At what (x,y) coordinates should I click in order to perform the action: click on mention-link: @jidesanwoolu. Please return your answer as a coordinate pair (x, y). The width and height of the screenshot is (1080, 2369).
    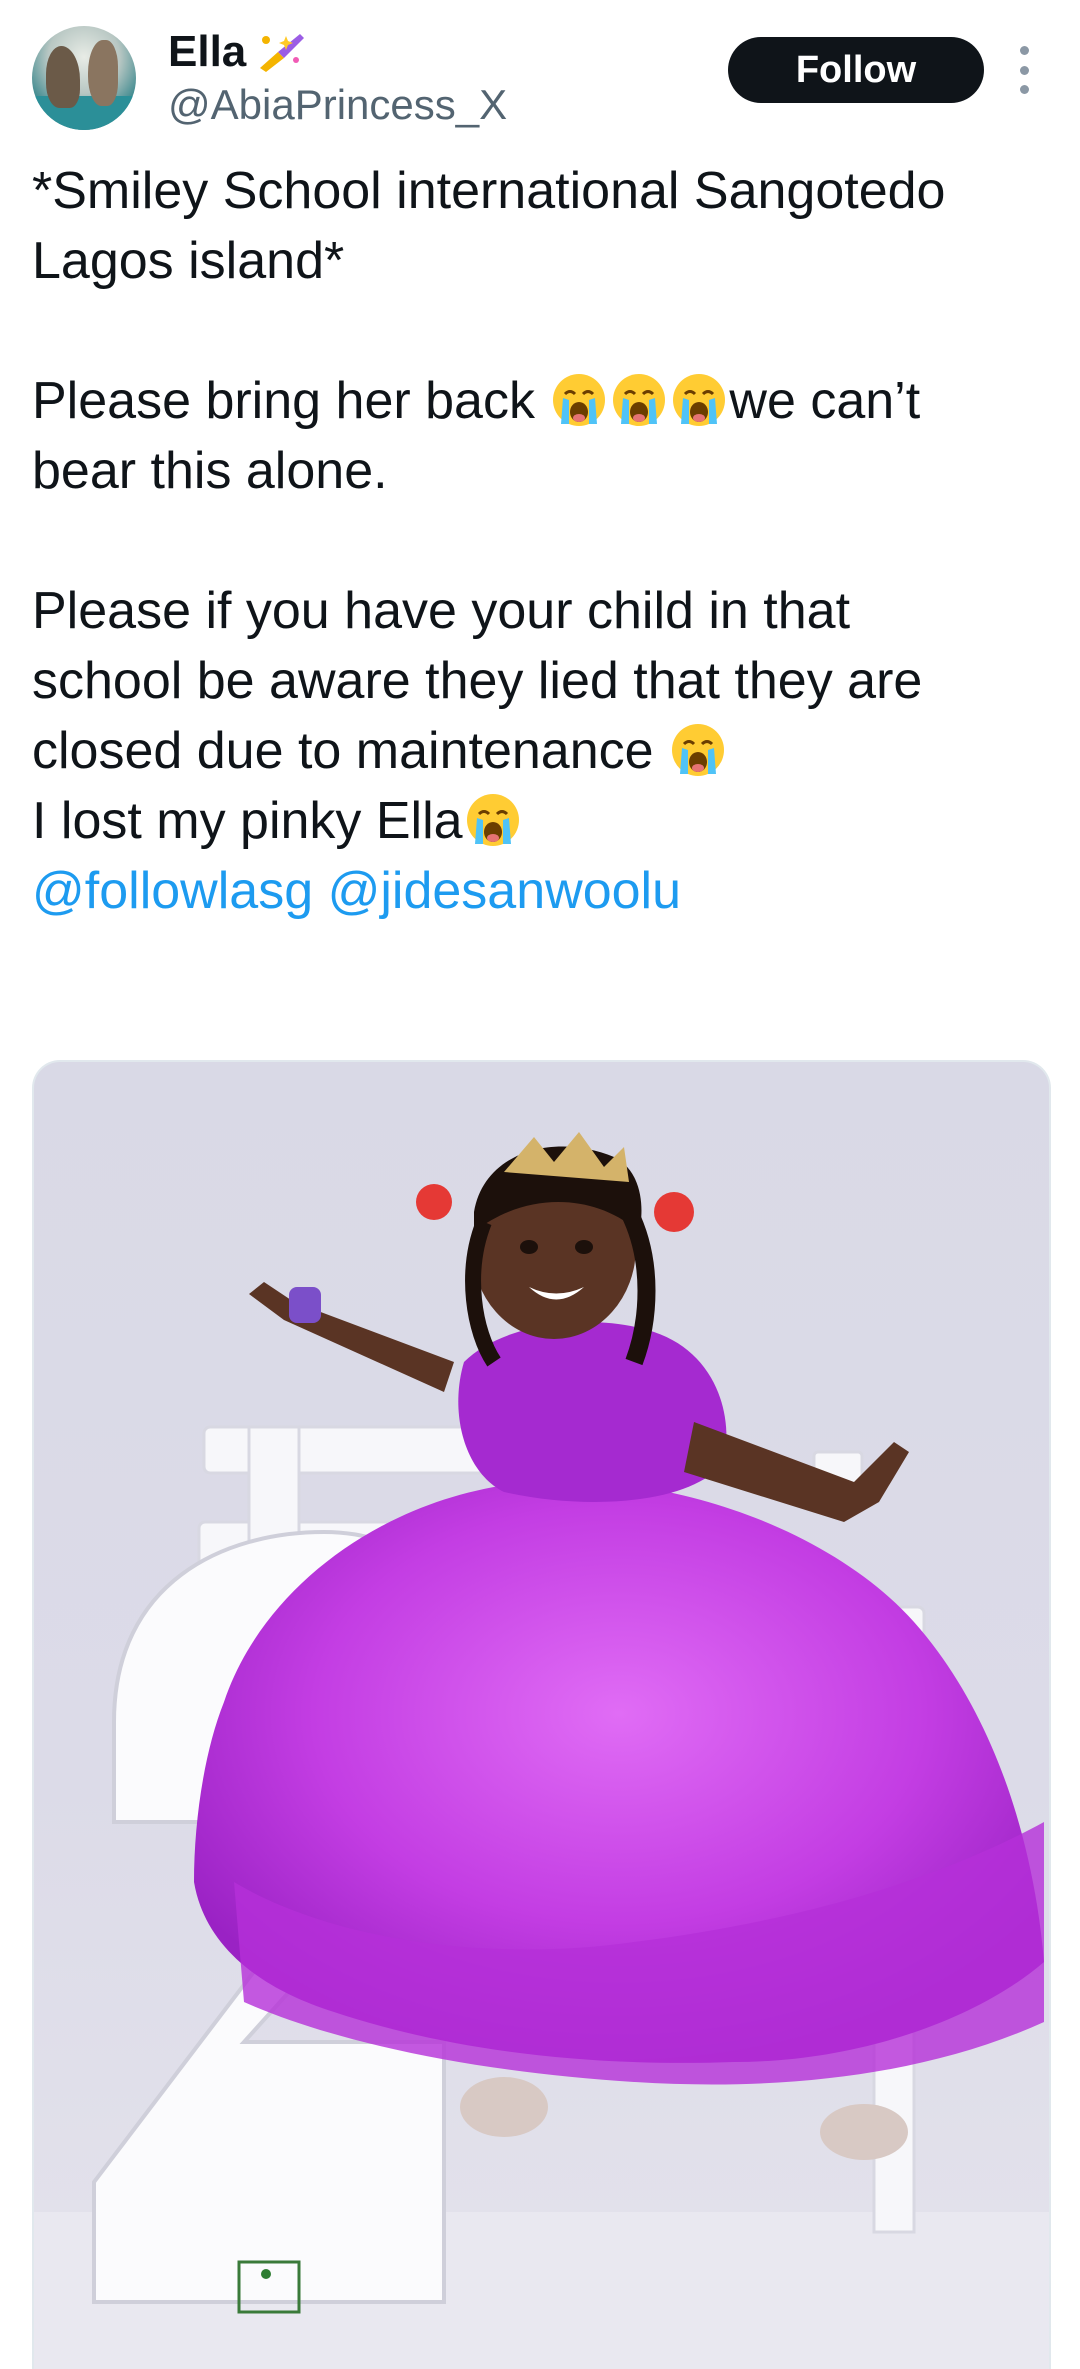
    Looking at the image, I should click on (504, 891).